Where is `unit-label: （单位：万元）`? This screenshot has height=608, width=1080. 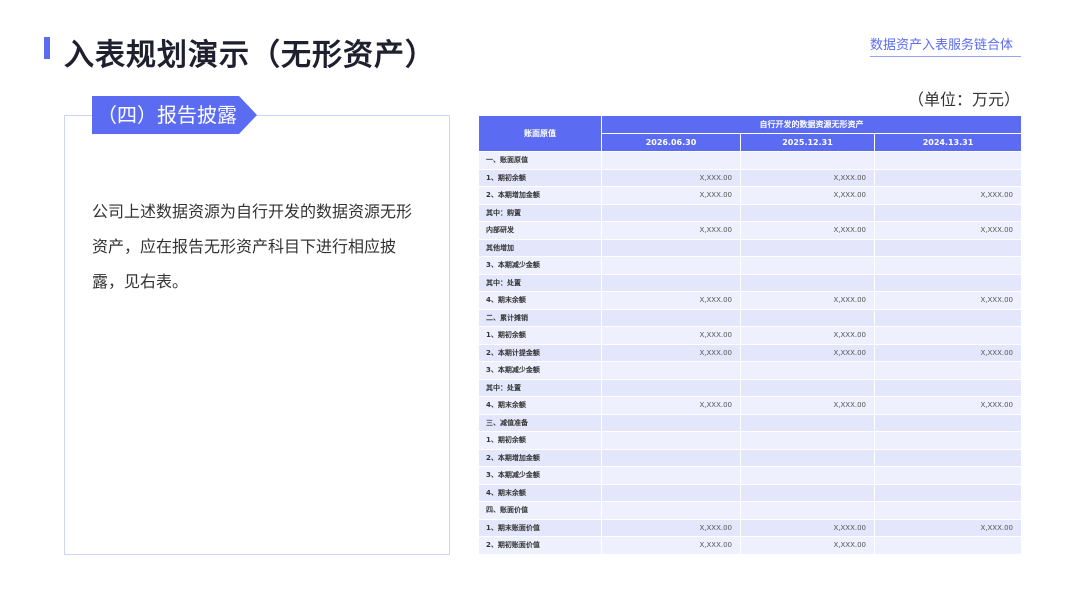 unit-label: （单位：万元） is located at coordinates (963, 99).